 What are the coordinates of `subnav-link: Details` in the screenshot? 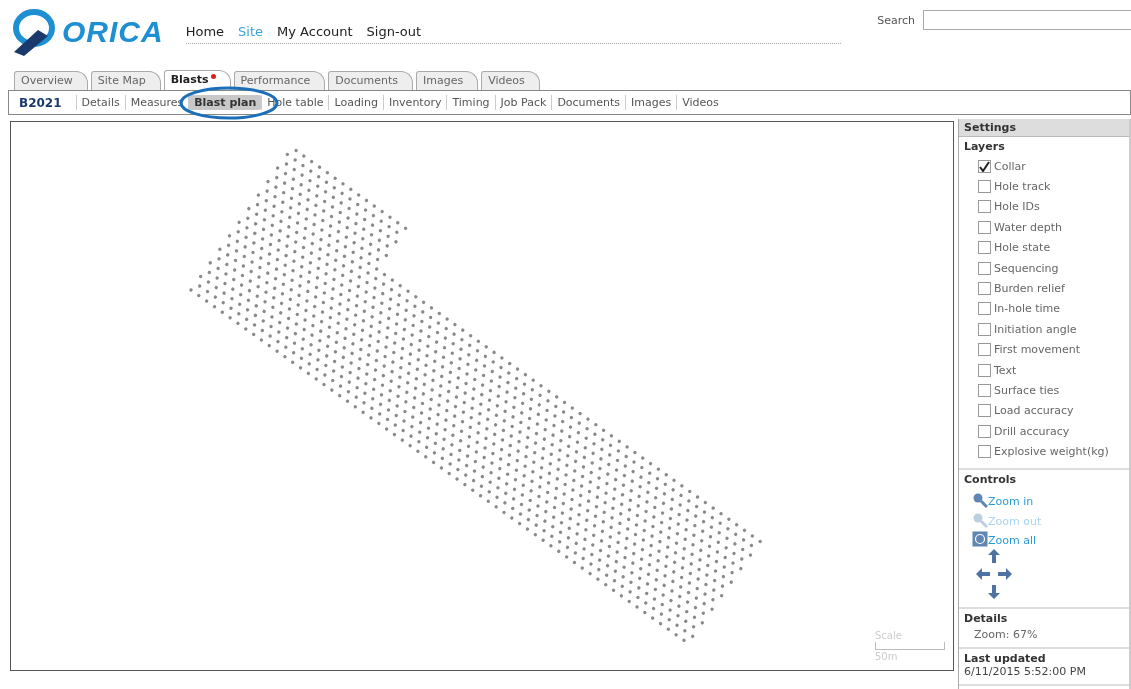 It's located at (100, 102).